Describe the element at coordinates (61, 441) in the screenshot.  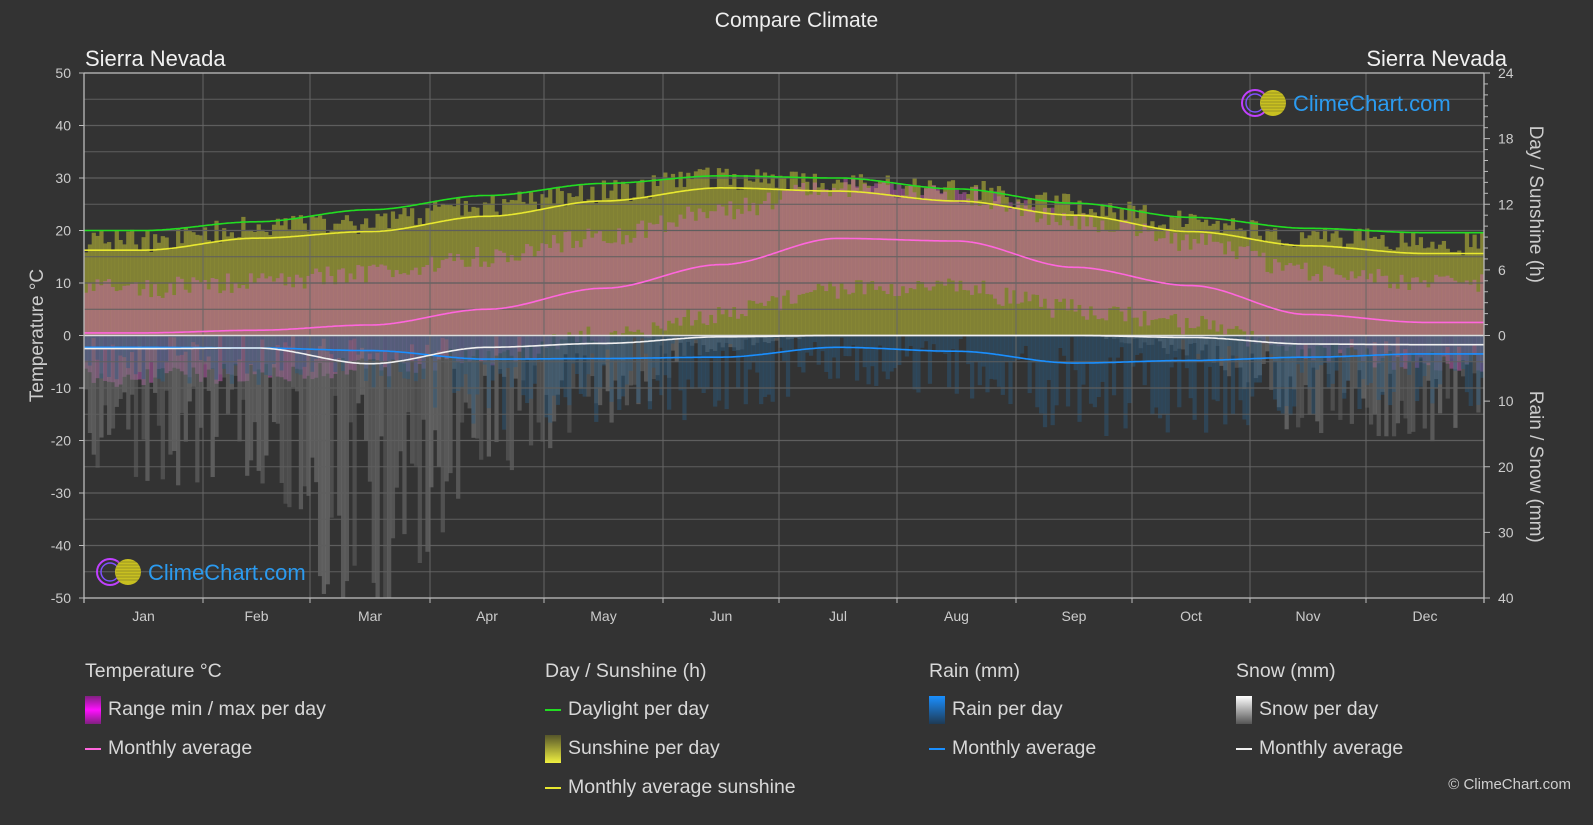
I see `left-tick-label: -20` at that location.